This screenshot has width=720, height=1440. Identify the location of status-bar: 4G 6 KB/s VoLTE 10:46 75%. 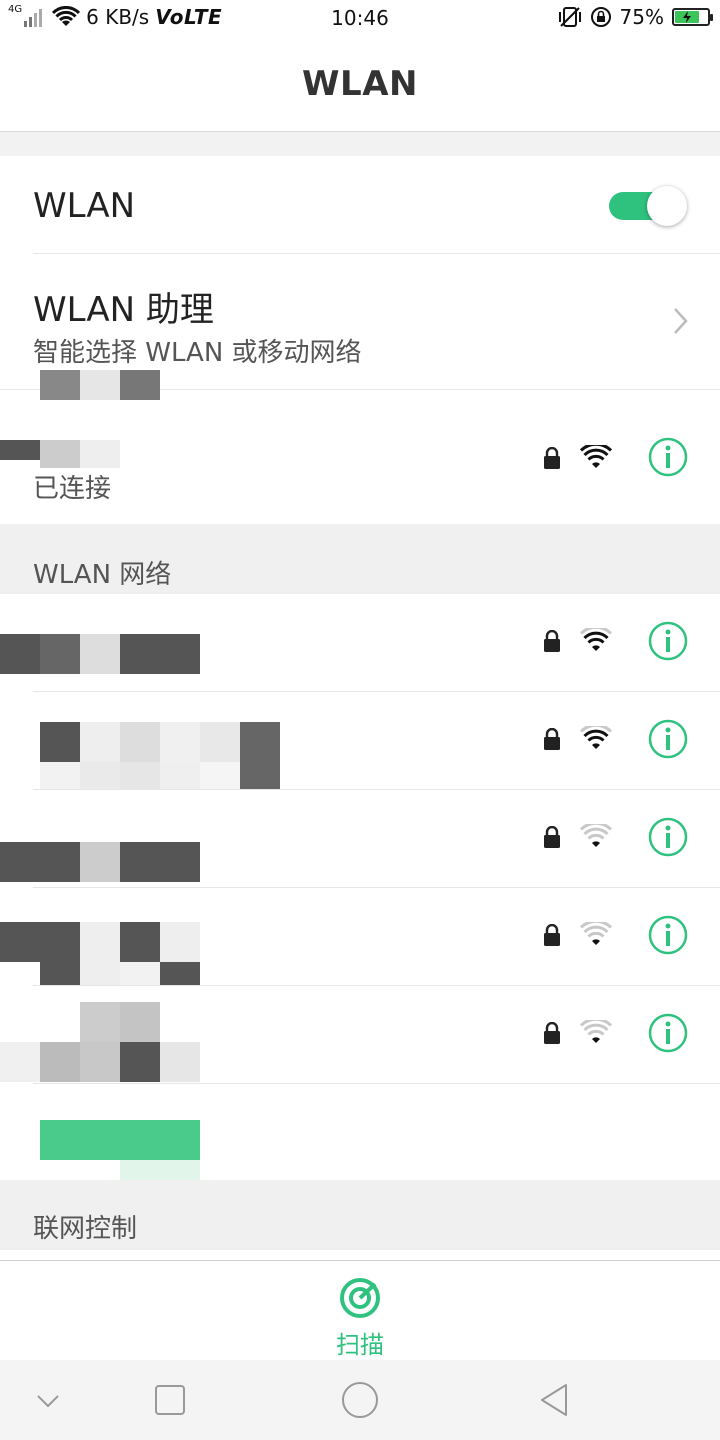
(360, 18).